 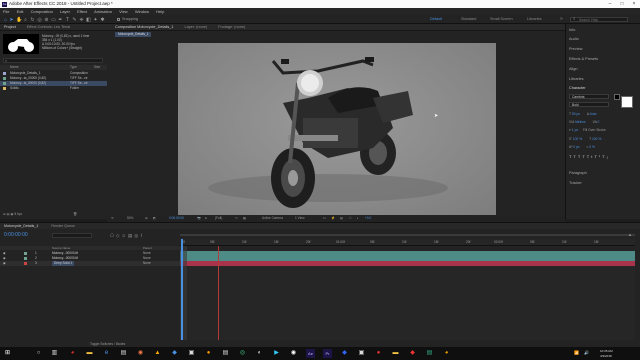 I want to click on mask-tool-icon: ▭, so click(x=53, y=20).